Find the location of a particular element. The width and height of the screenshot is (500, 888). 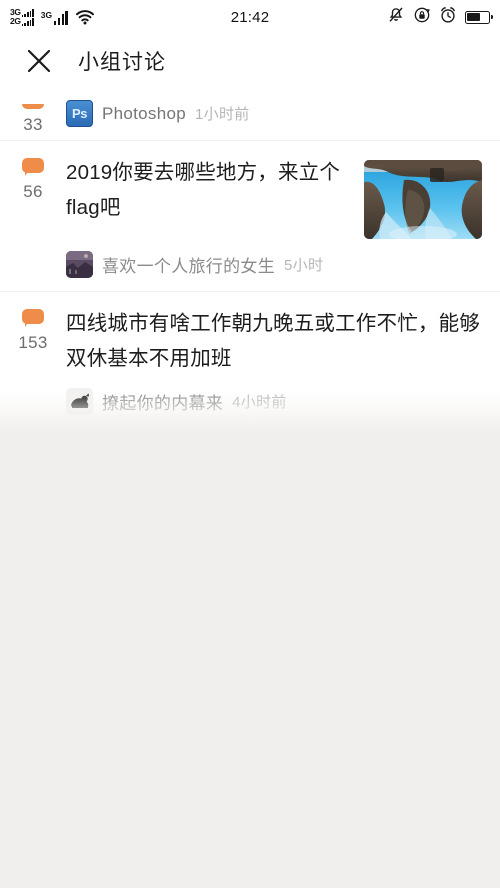

page-title: 小组讨论 is located at coordinates (122, 62).